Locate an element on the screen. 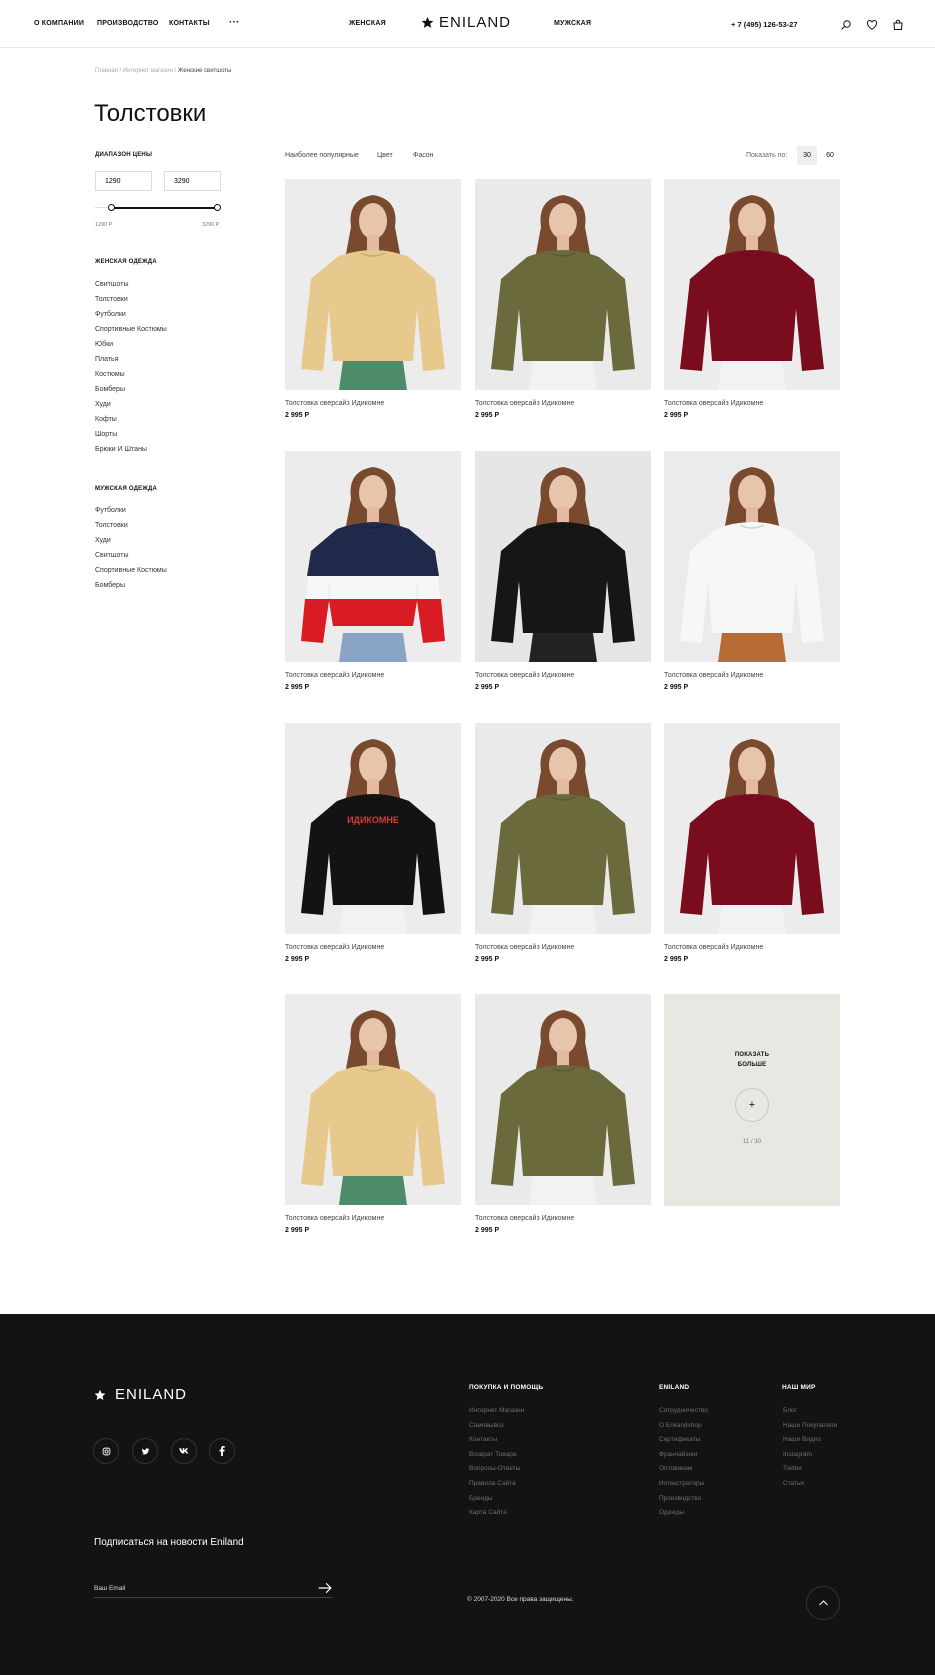  footer-link: Наши Покупатели is located at coordinates (810, 1426).